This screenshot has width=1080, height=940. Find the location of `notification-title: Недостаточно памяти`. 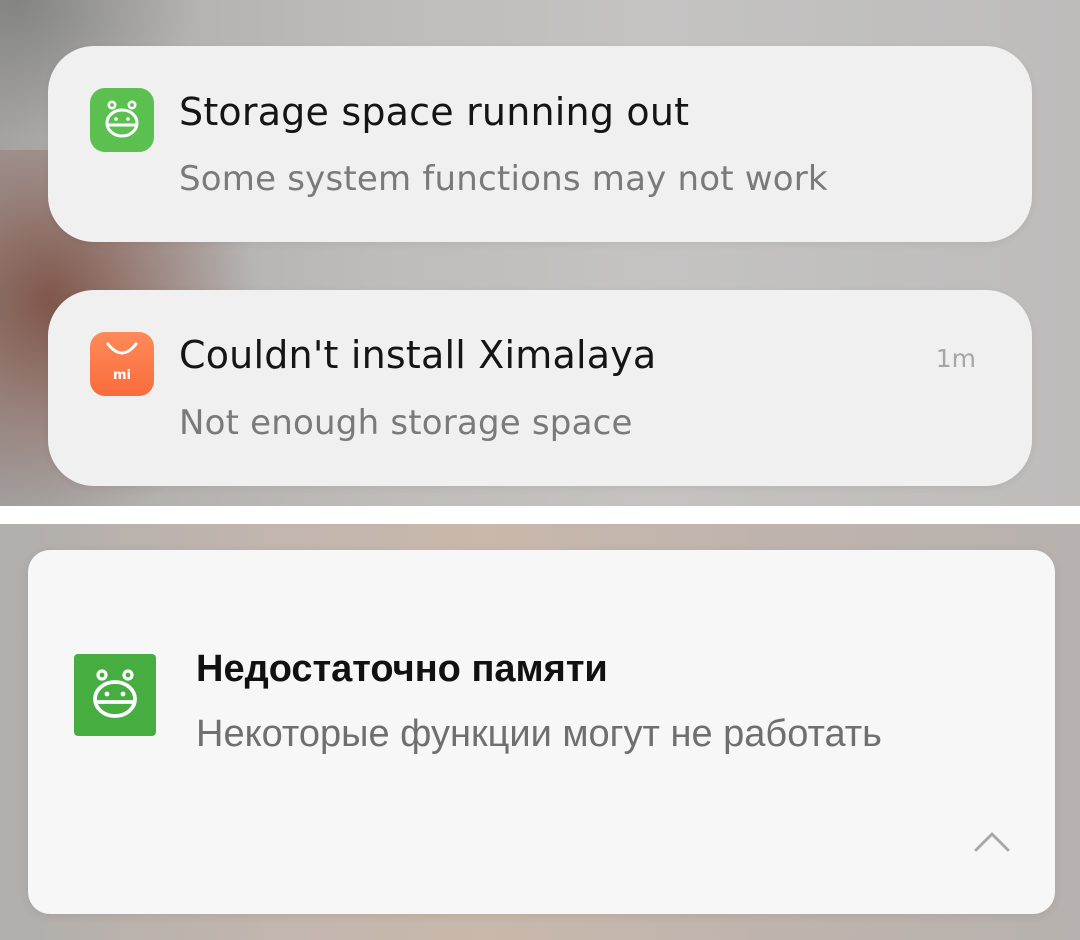

notification-title: Недостаточно памяти is located at coordinates (402, 669).